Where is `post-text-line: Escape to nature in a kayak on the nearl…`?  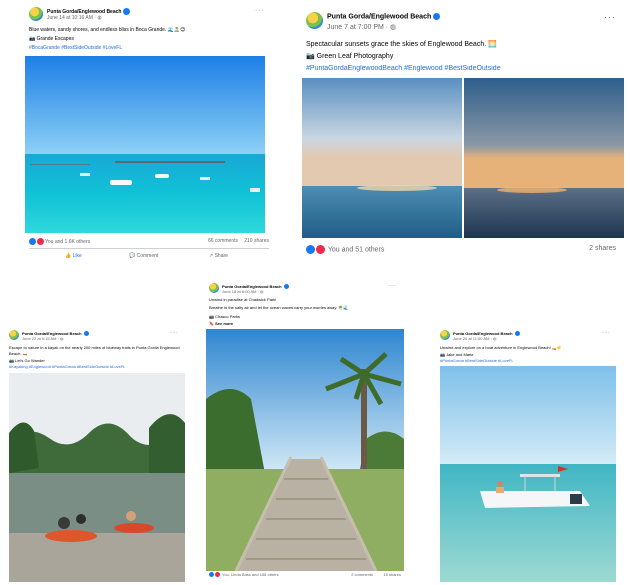
post-text-line: Escape to nature in a kayak on the nearl… is located at coordinates (94, 347).